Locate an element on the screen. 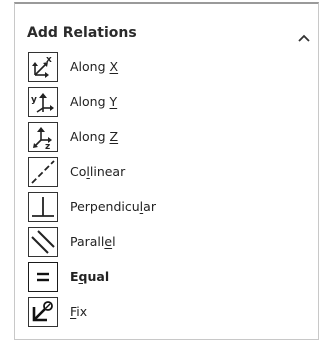 The height and width of the screenshot is (343, 323). collinear-icon is located at coordinates (43, 172).